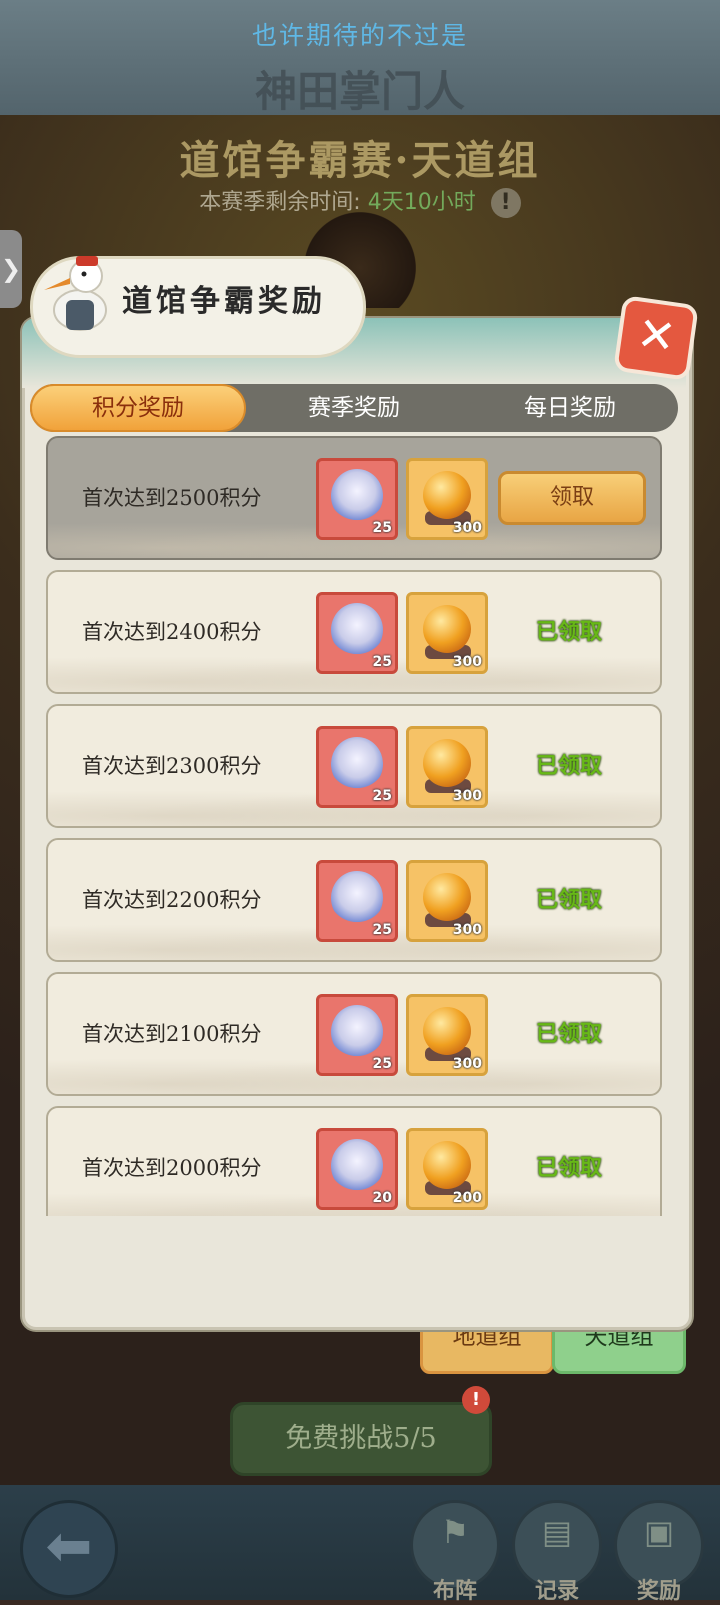 The image size is (720, 1605). What do you see at coordinates (172, 900) in the screenshot?
I see `reward-condition: 首次达到2200积分` at bounding box center [172, 900].